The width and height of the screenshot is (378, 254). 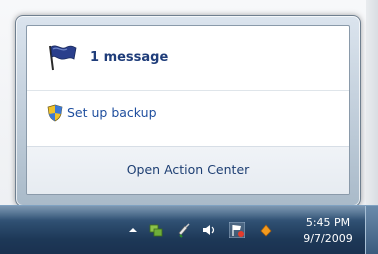 What do you see at coordinates (55, 113) in the screenshot?
I see `shield-icon` at bounding box center [55, 113].